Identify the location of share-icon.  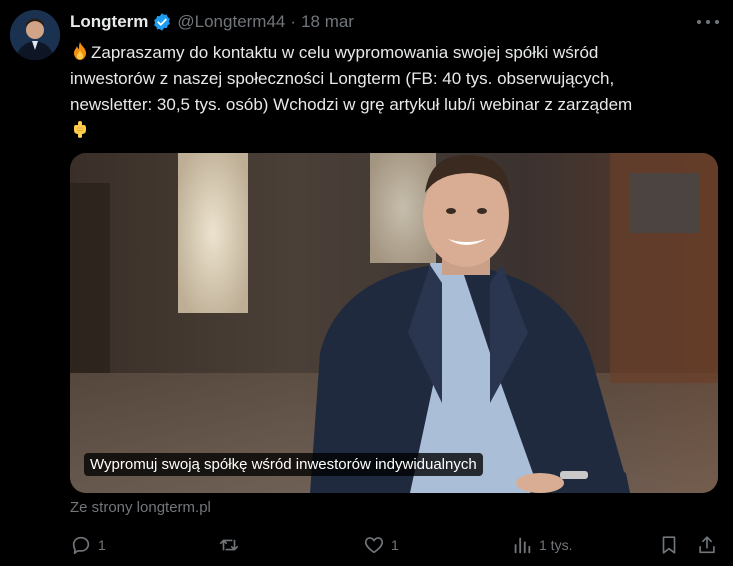
(707, 545).